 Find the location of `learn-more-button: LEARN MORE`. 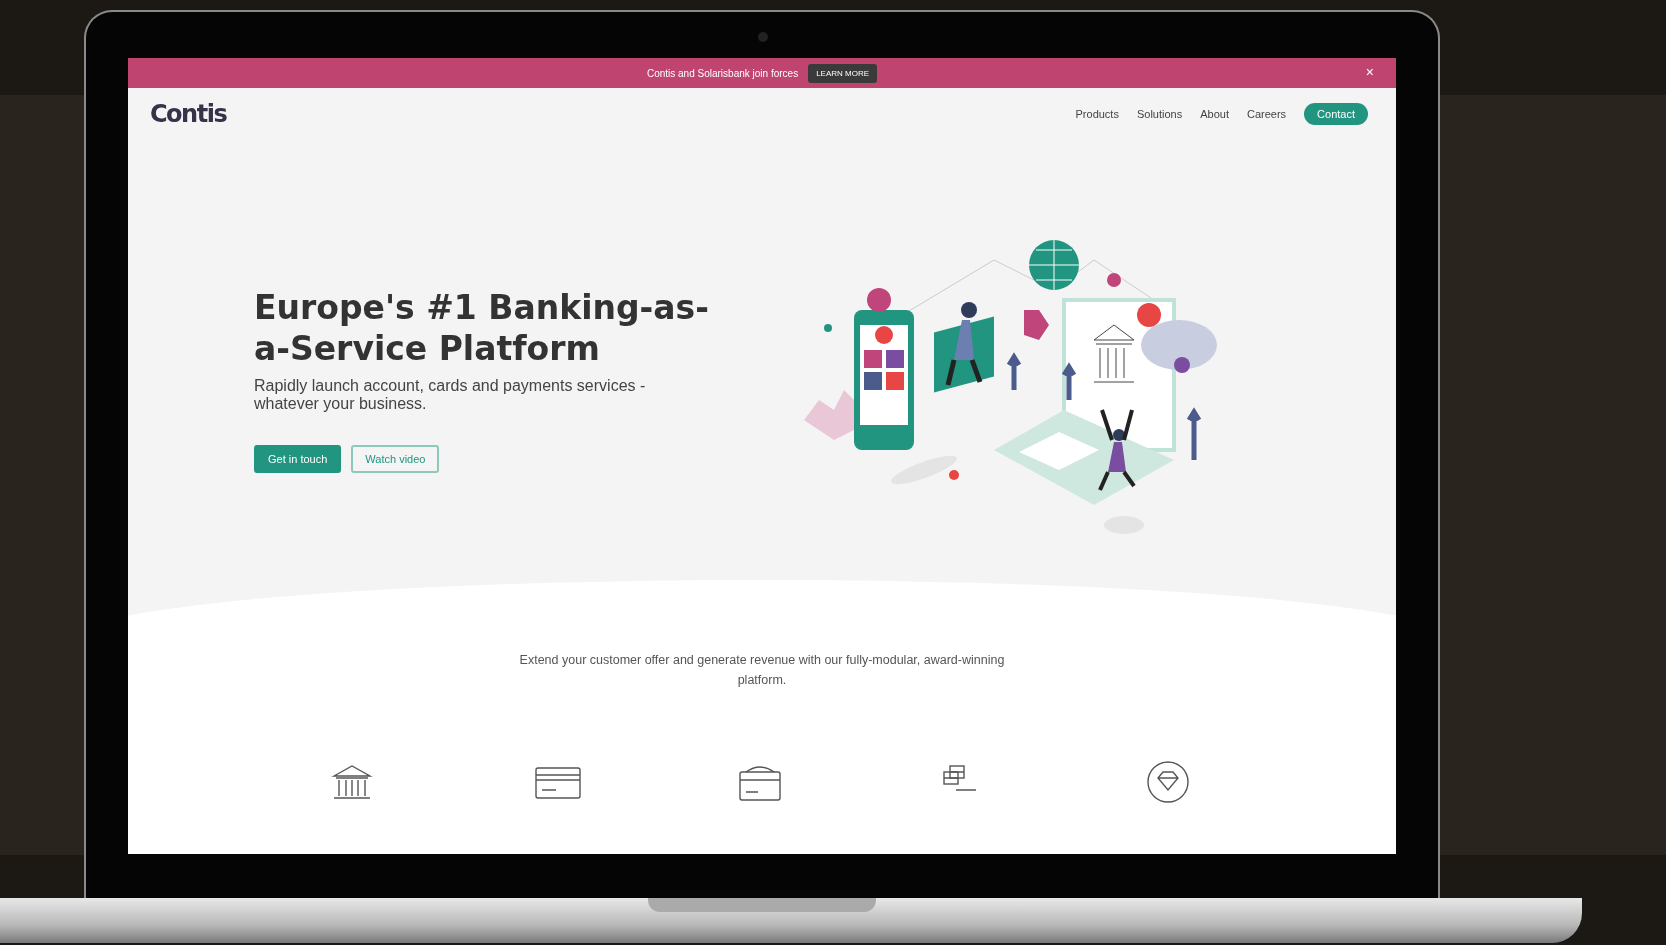

learn-more-button: LEARN MORE is located at coordinates (843, 73).